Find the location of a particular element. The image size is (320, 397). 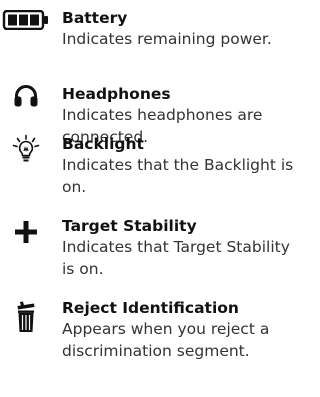

backlight-icon is located at coordinates (26, 149).